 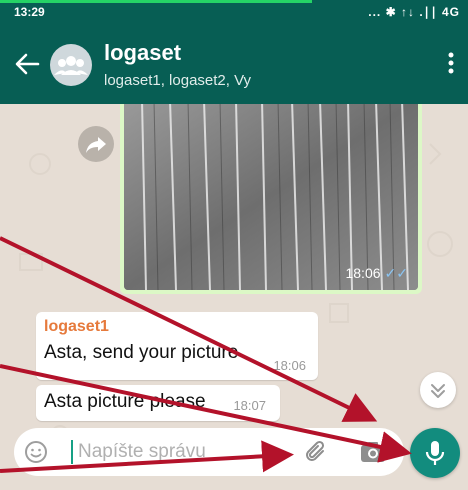 What do you see at coordinates (96, 144) in the screenshot?
I see `forward-share-icon` at bounding box center [96, 144].